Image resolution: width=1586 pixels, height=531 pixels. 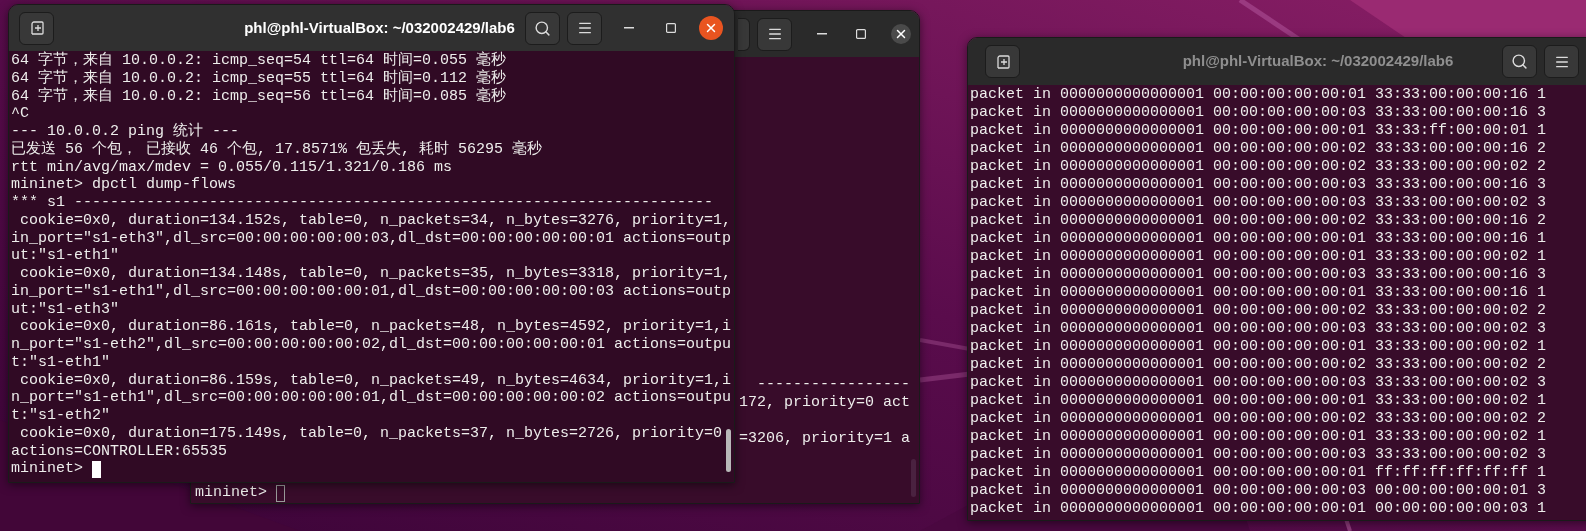 What do you see at coordinates (376, 327) in the screenshot?
I see `terminal-line: cookie=0x0, duration=86.161s, table=0, n_packets=48, n_bytes=4592, priority=1,i` at bounding box center [376, 327].